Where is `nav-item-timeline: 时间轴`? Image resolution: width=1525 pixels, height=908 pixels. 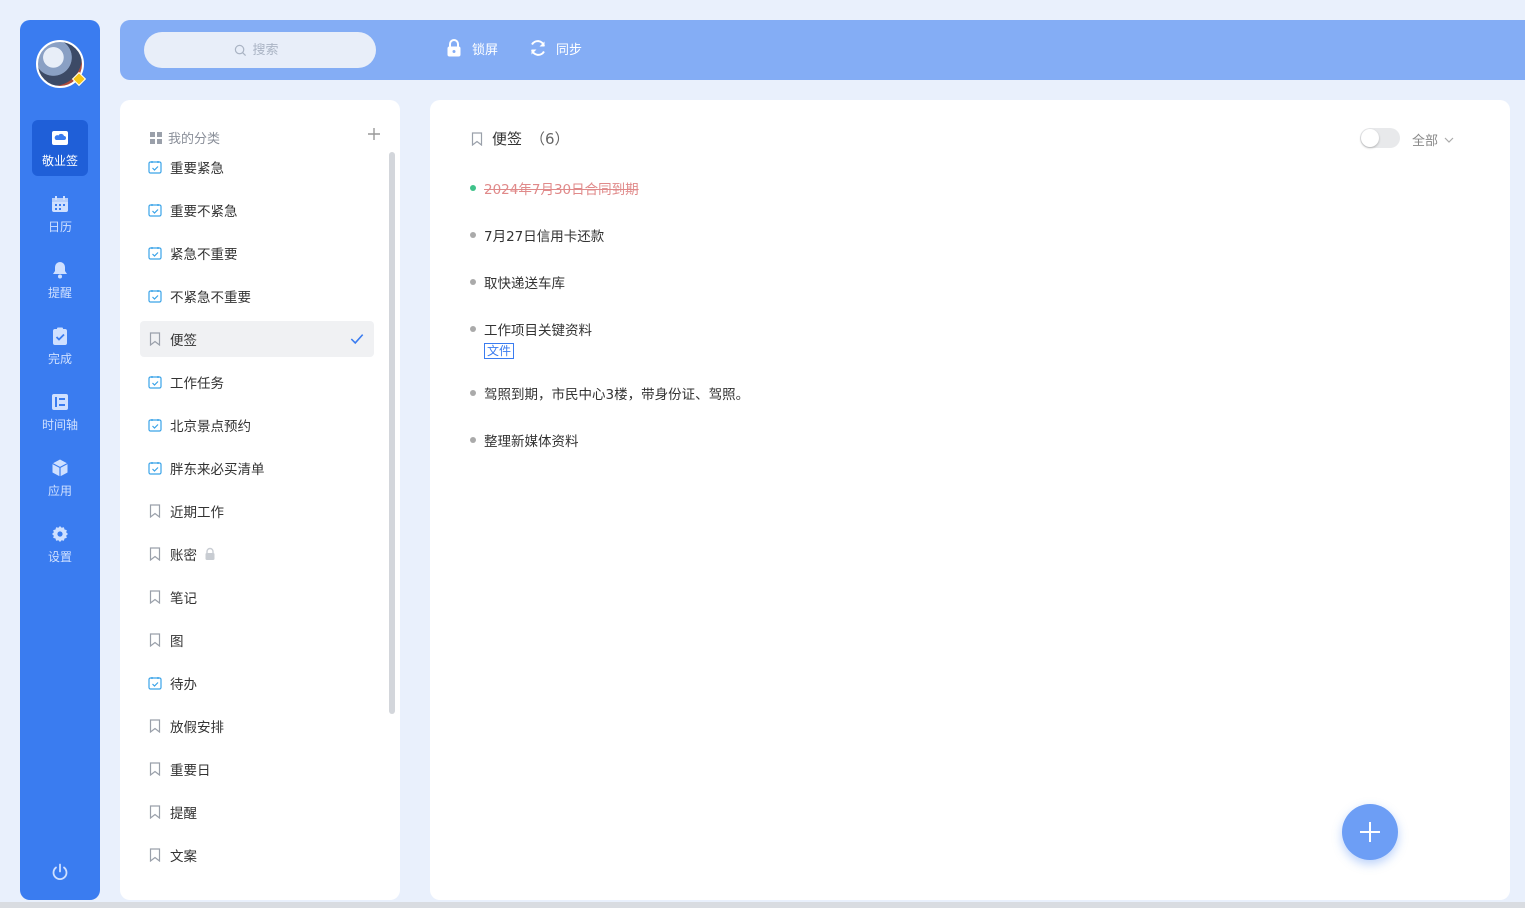 nav-item-timeline: 时间轴 is located at coordinates (60, 412).